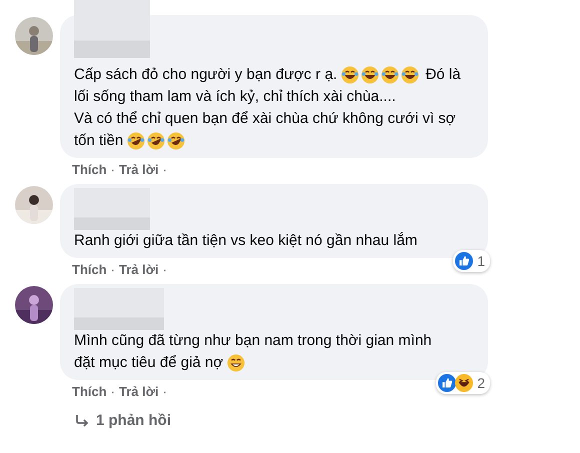 The height and width of the screenshot is (453, 580). What do you see at coordinates (442, 75) in the screenshot?
I see `comment-text: Đó là` at bounding box center [442, 75].